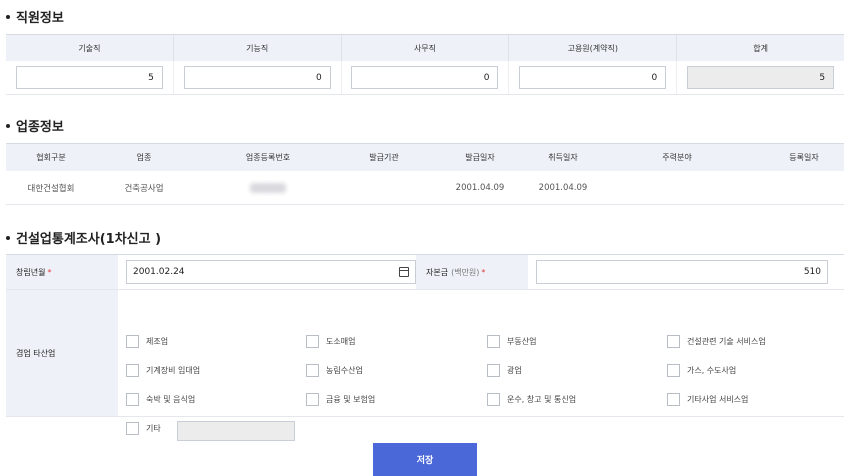 This screenshot has width=850, height=476. What do you see at coordinates (144, 188) in the screenshot?
I see `industry-cell: 건축공사업` at bounding box center [144, 188].